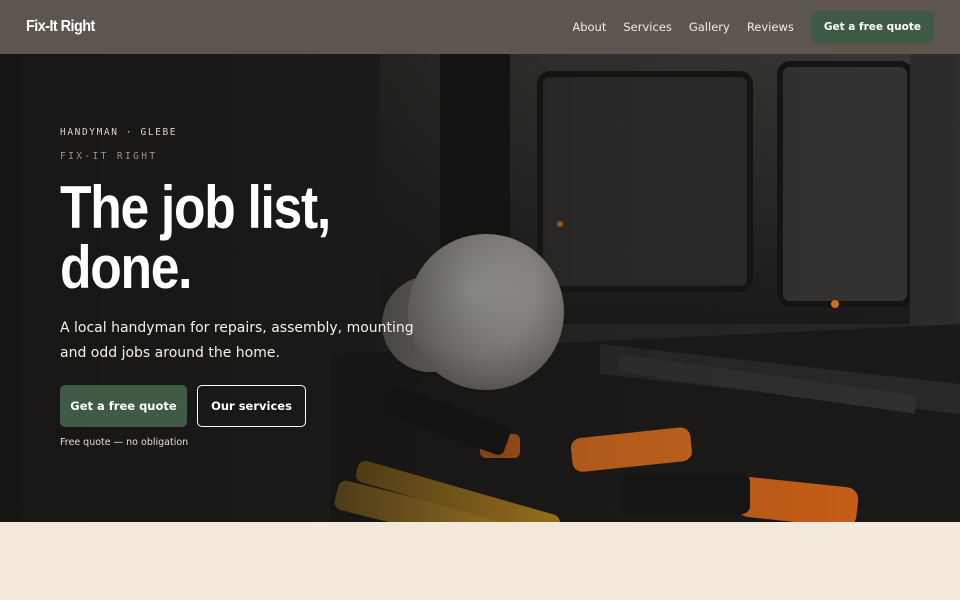 The height and width of the screenshot is (600, 960). I want to click on nav-link-about: About, so click(589, 27).